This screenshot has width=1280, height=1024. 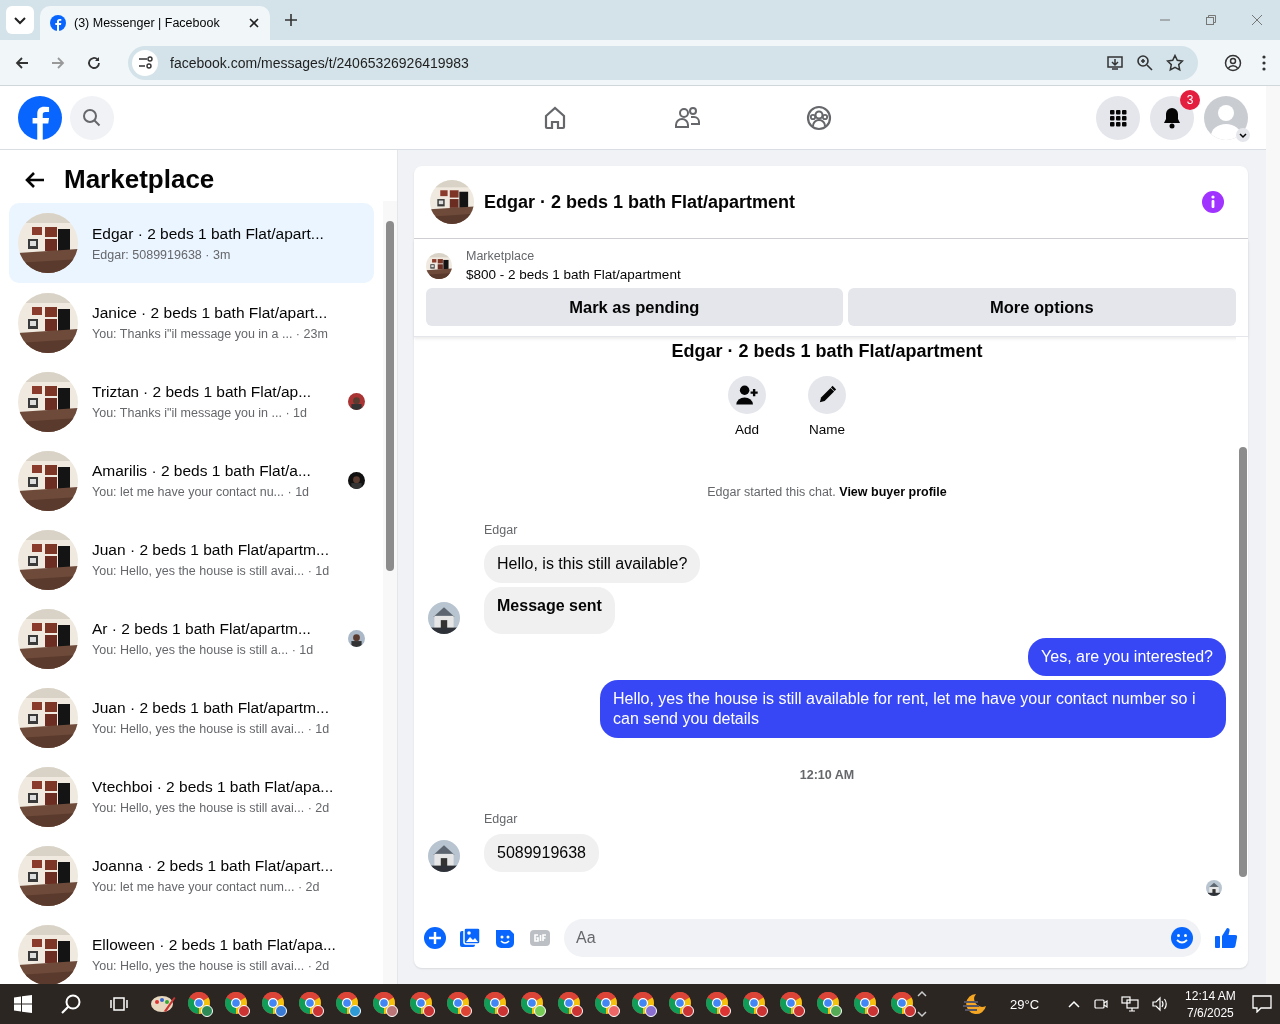 I want to click on conversation-preview: You: Thanks i"il message you in a ... · 23m, so click(x=210, y=334).